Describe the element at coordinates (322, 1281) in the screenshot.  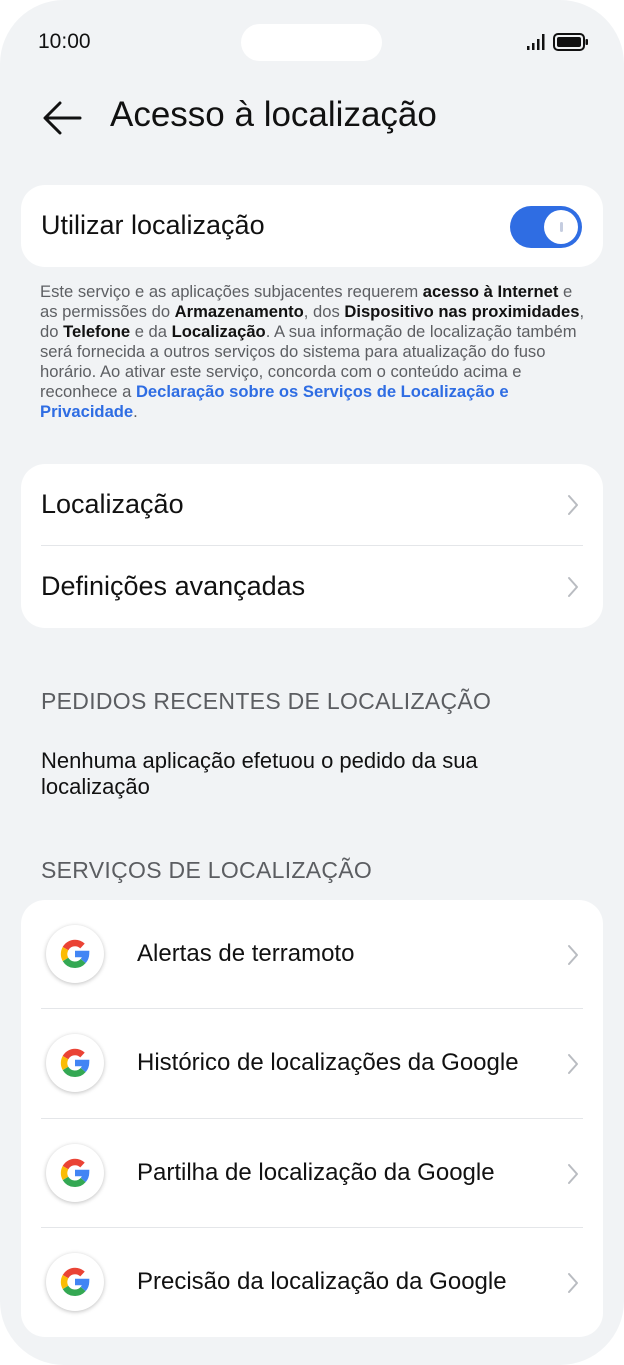
I see `service-item-label: Precisão da localização da Google` at that location.